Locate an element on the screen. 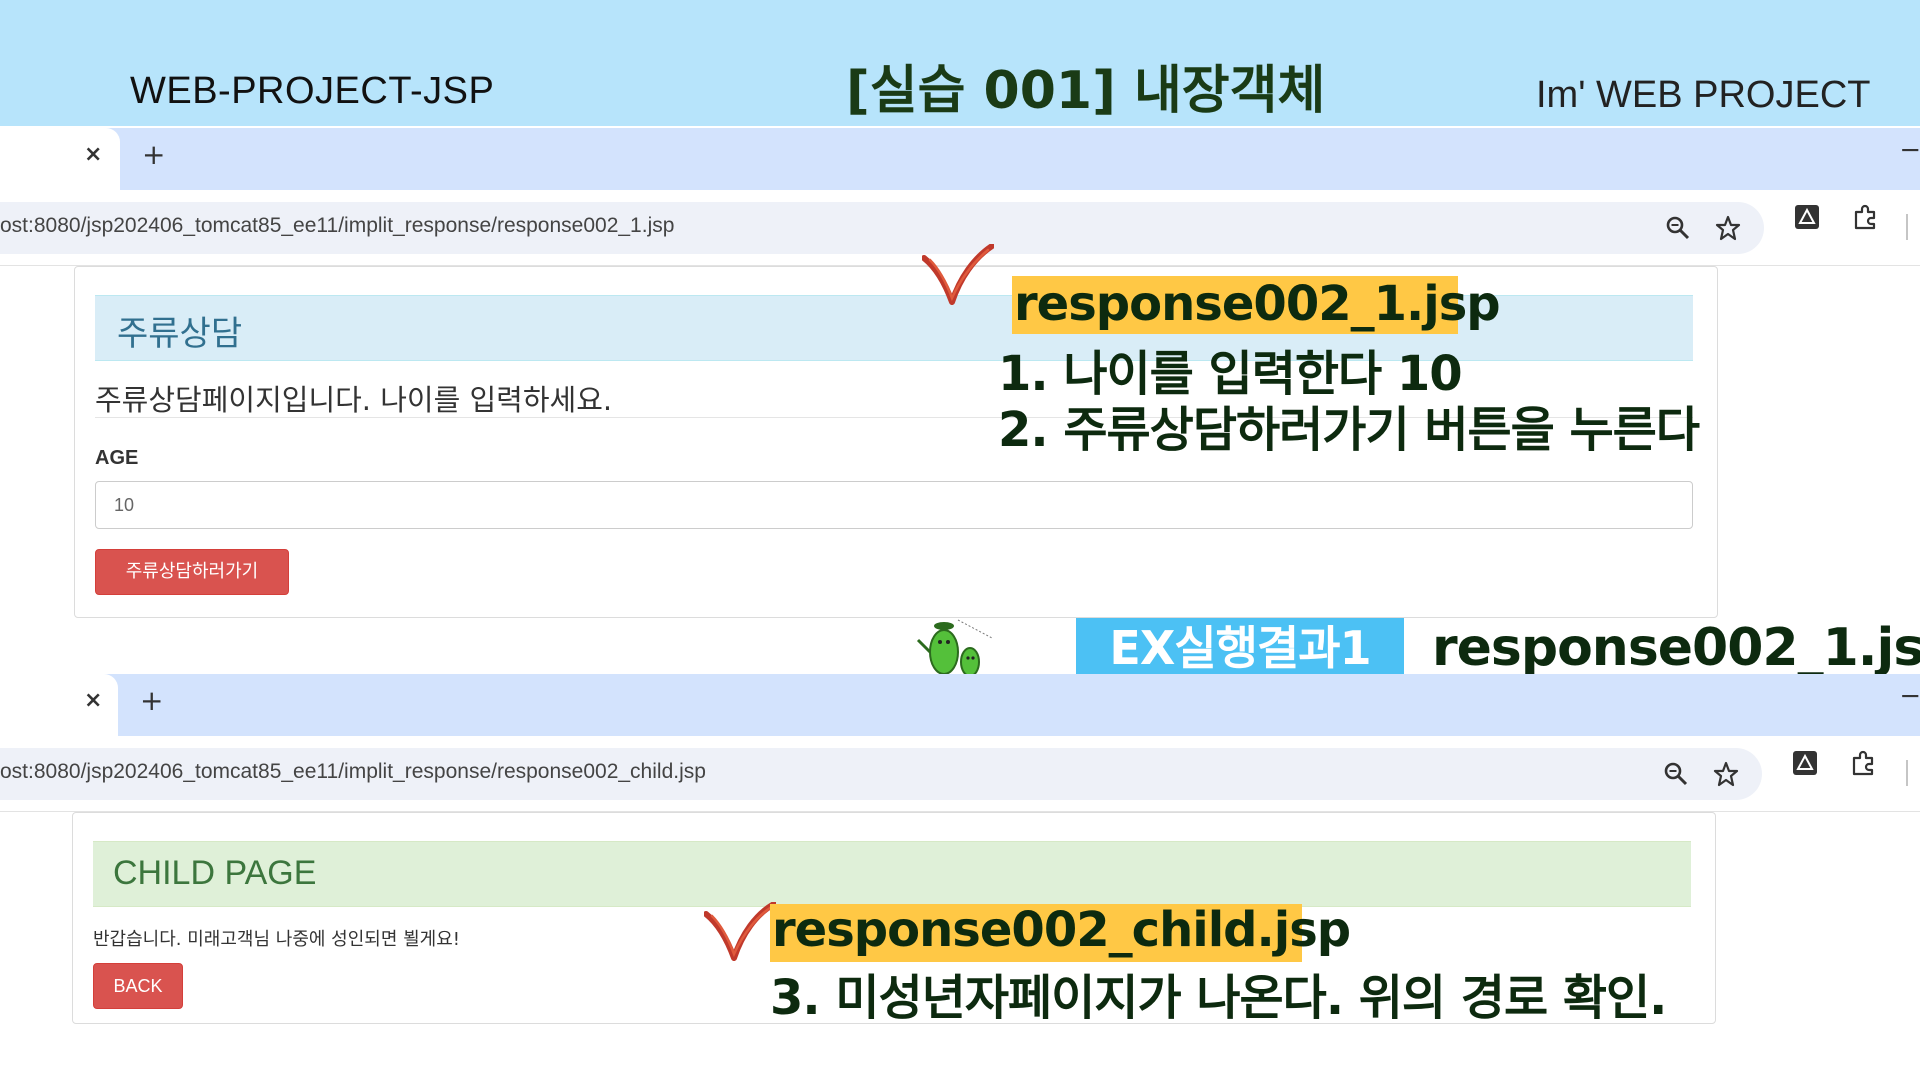 This screenshot has height=1080, width=1920. slide-title: [실습 001] 내장객체 is located at coordinates (1086, 91).